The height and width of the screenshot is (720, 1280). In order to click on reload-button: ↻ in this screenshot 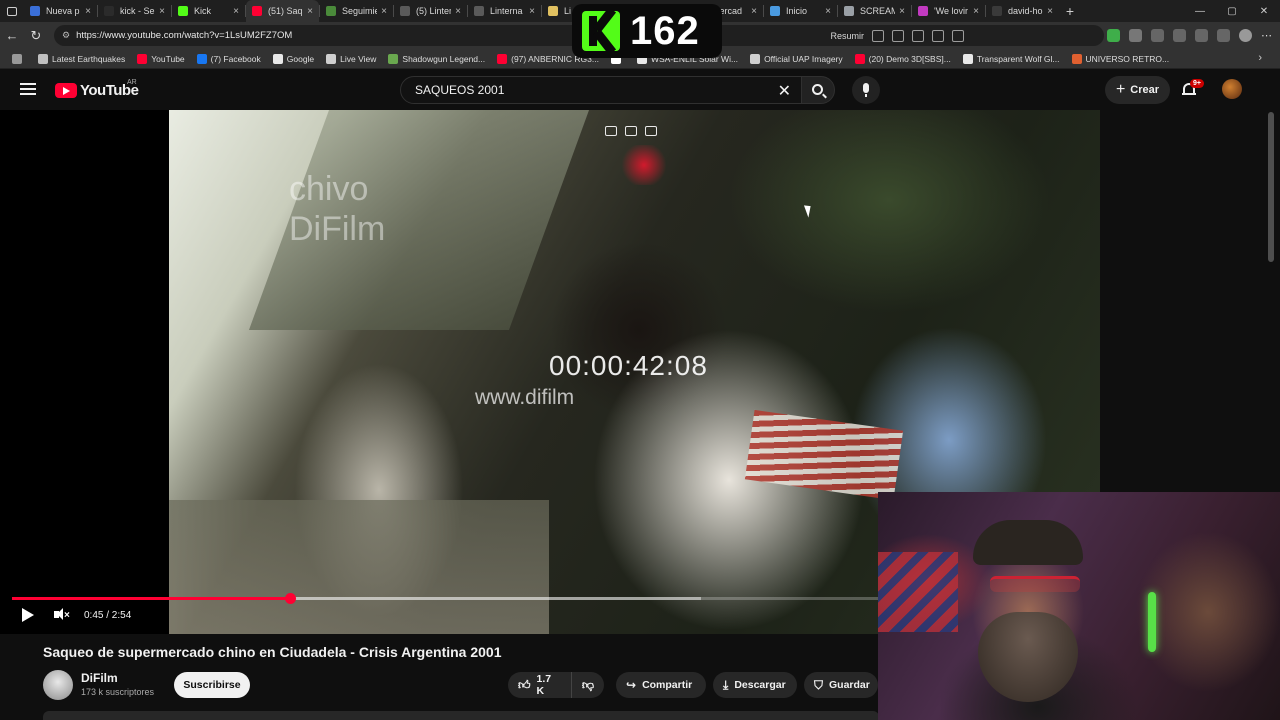, I will do `click(36, 36)`.